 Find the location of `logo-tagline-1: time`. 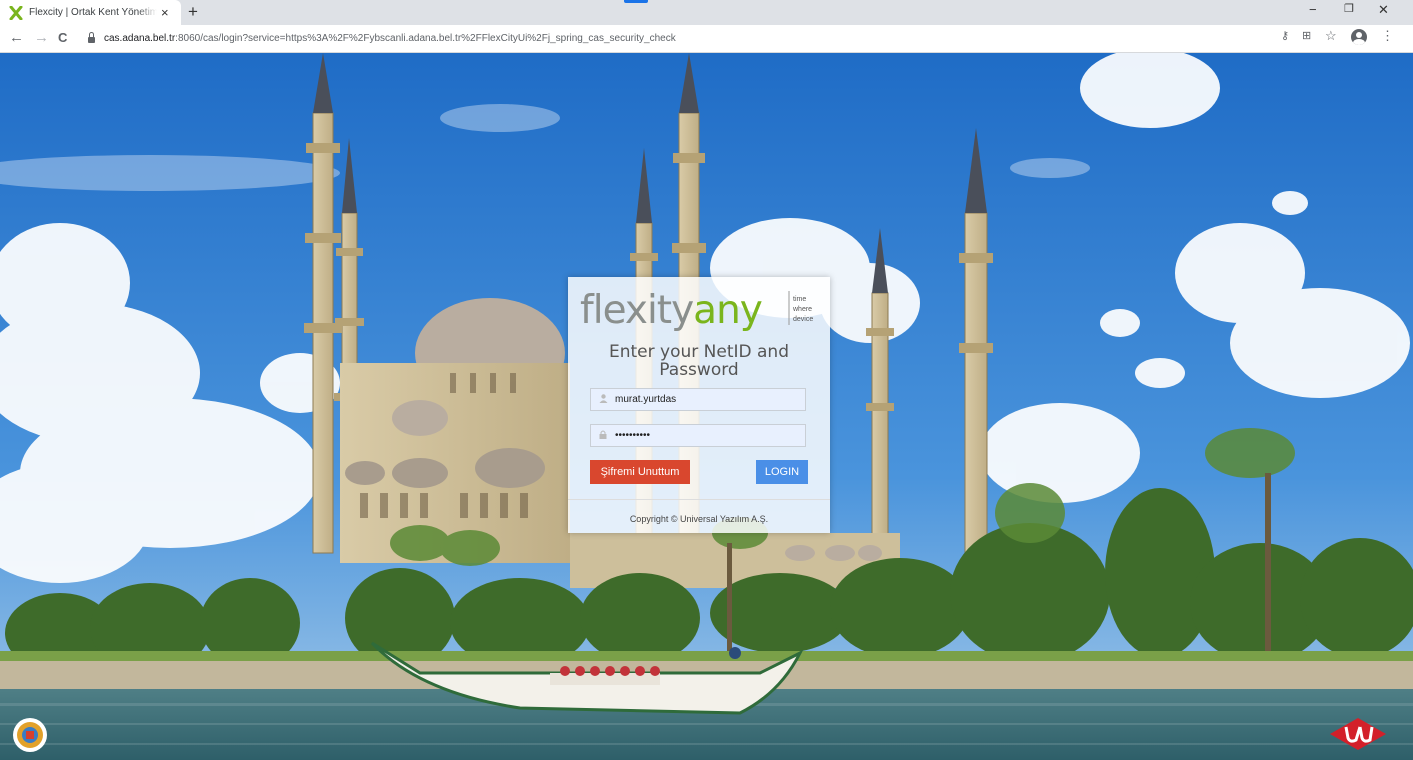

logo-tagline-1: time is located at coordinates (799, 299).